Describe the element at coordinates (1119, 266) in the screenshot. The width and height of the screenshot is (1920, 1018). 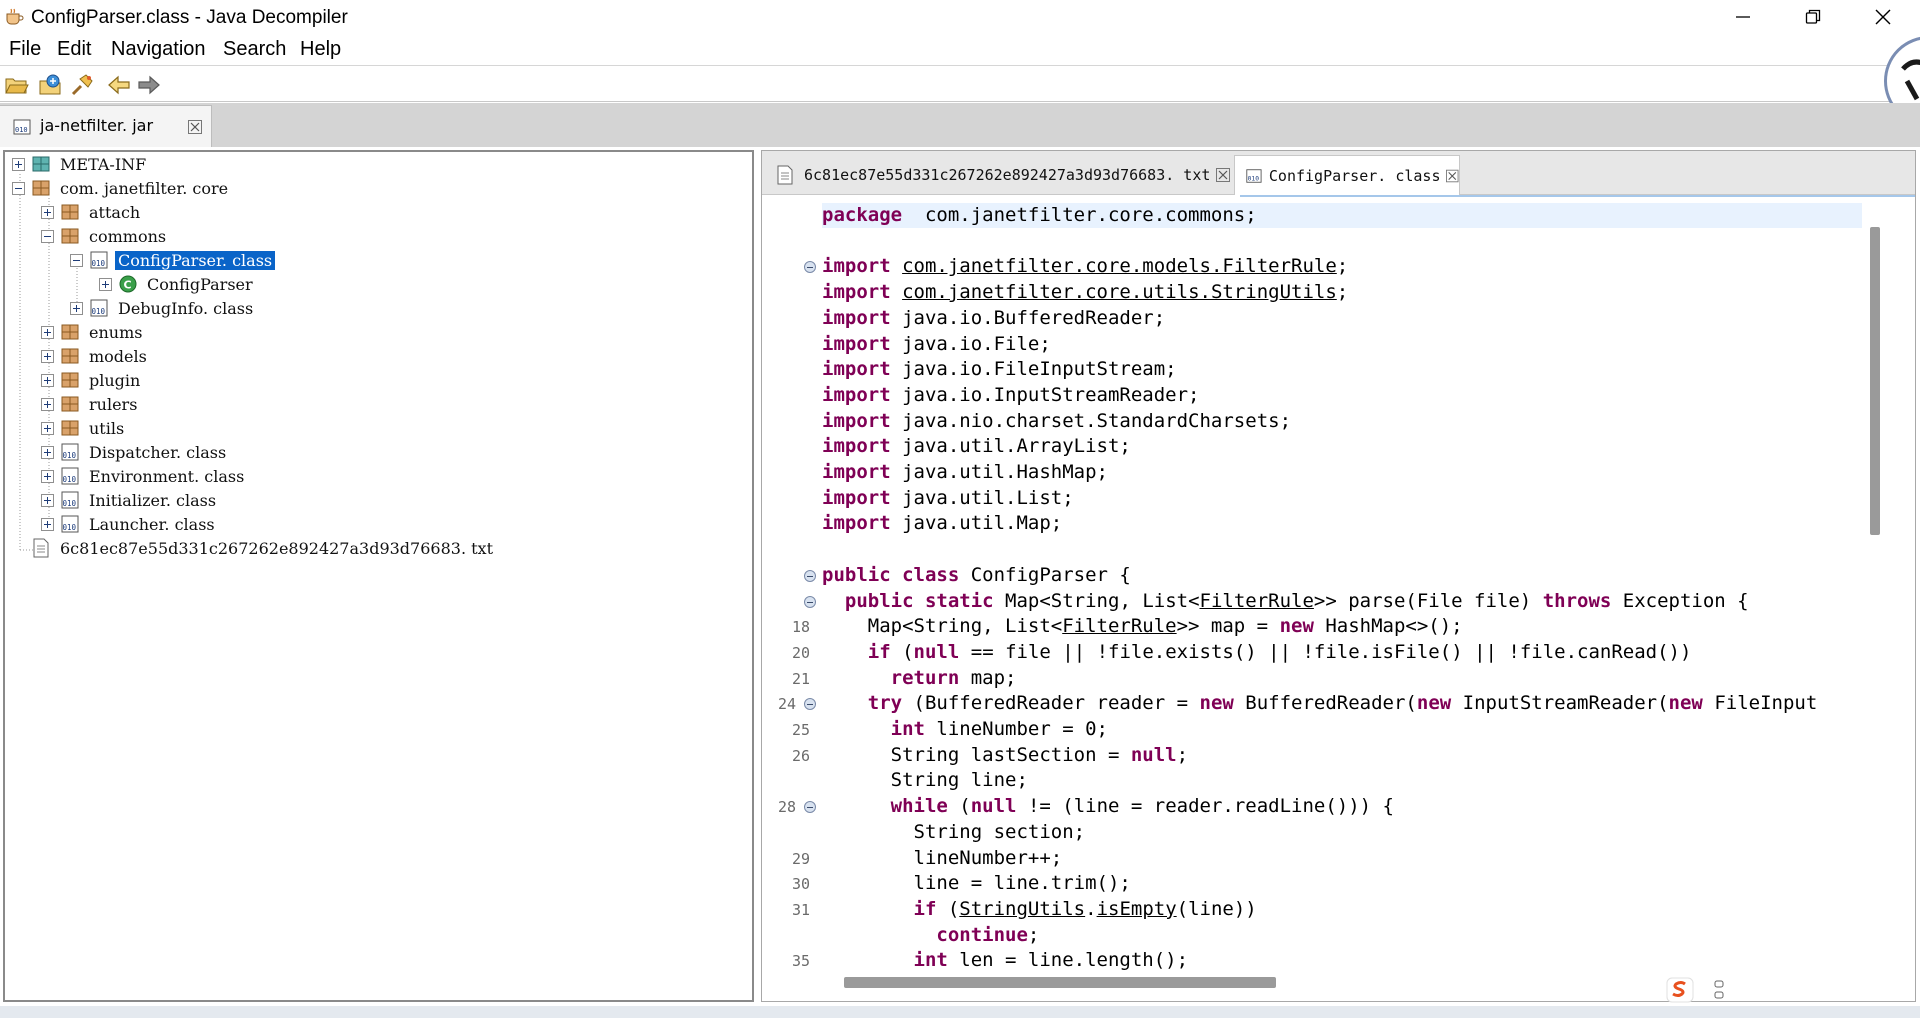
I see `code-link: com.janetfilter.core.models.FilterRule` at that location.